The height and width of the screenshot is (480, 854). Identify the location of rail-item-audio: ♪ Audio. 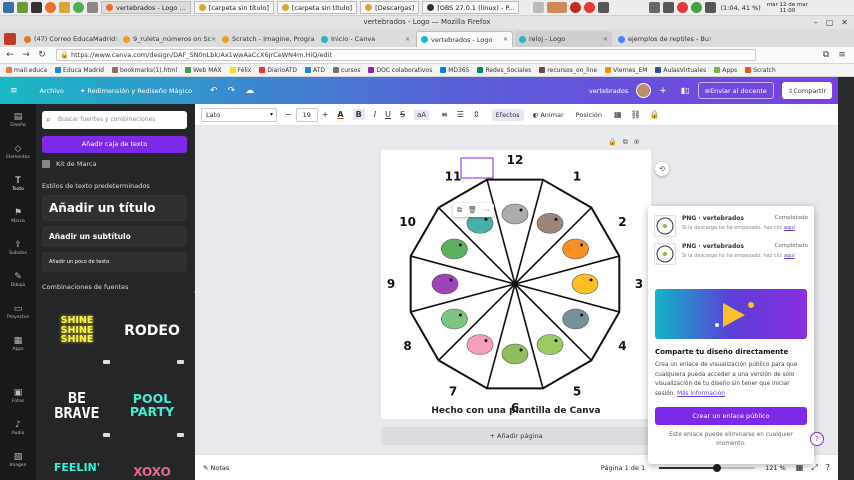
(18, 428).